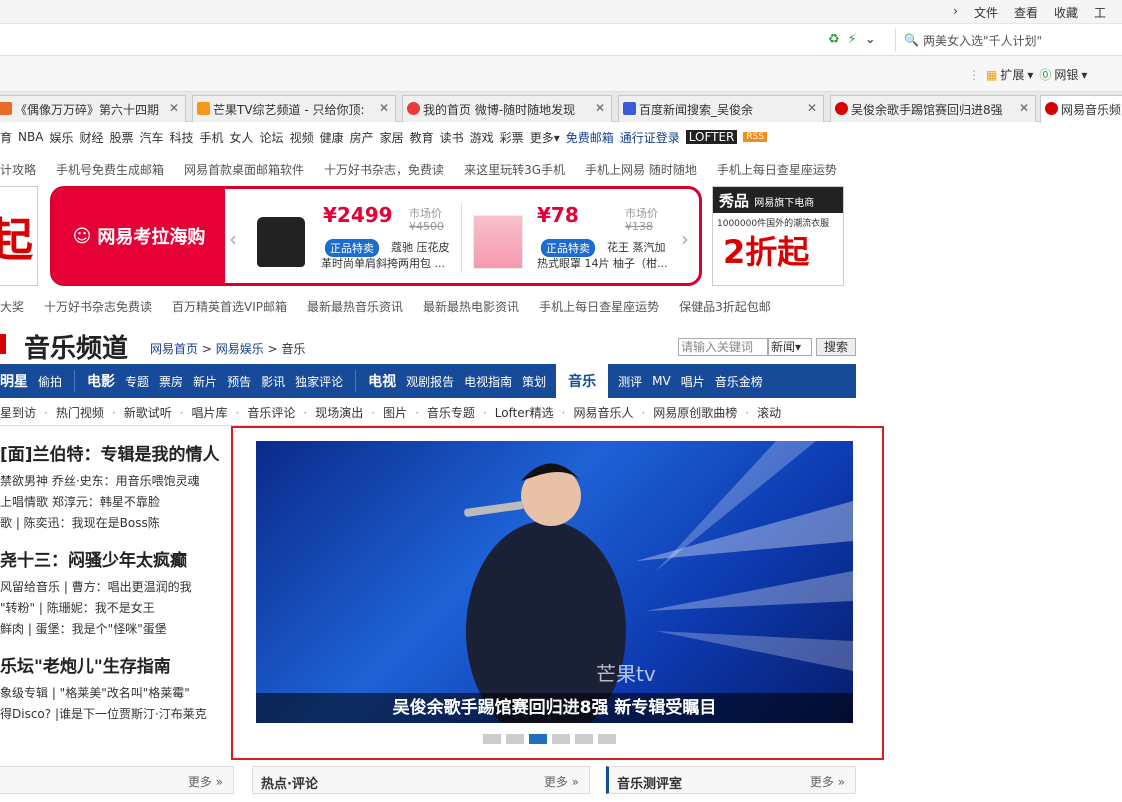 This screenshot has width=1122, height=802. What do you see at coordinates (12, 306) in the screenshot?
I see `promo-link: 大奖` at bounding box center [12, 306].